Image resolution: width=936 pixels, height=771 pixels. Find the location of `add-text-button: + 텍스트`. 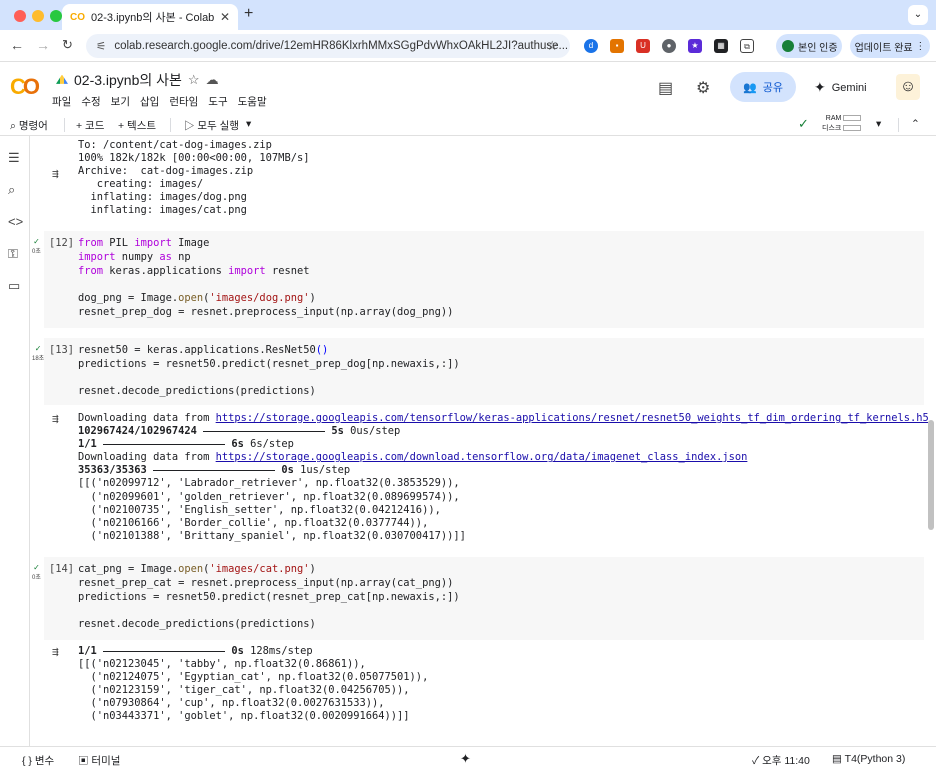

add-text-button: + 텍스트 is located at coordinates (137, 125).